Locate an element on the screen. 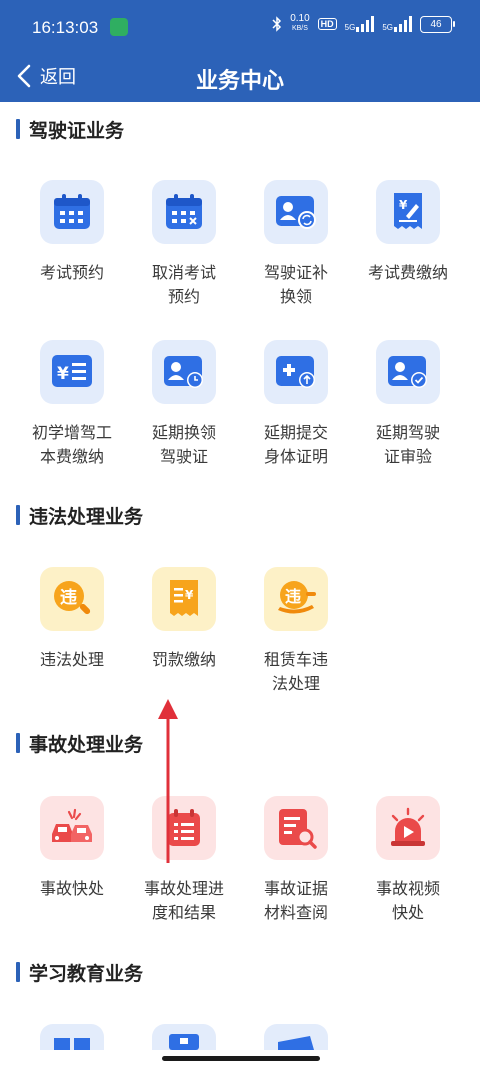 The image size is (480, 1072). tile-violation-handling: 违 违法处理 is located at coordinates (72, 619).